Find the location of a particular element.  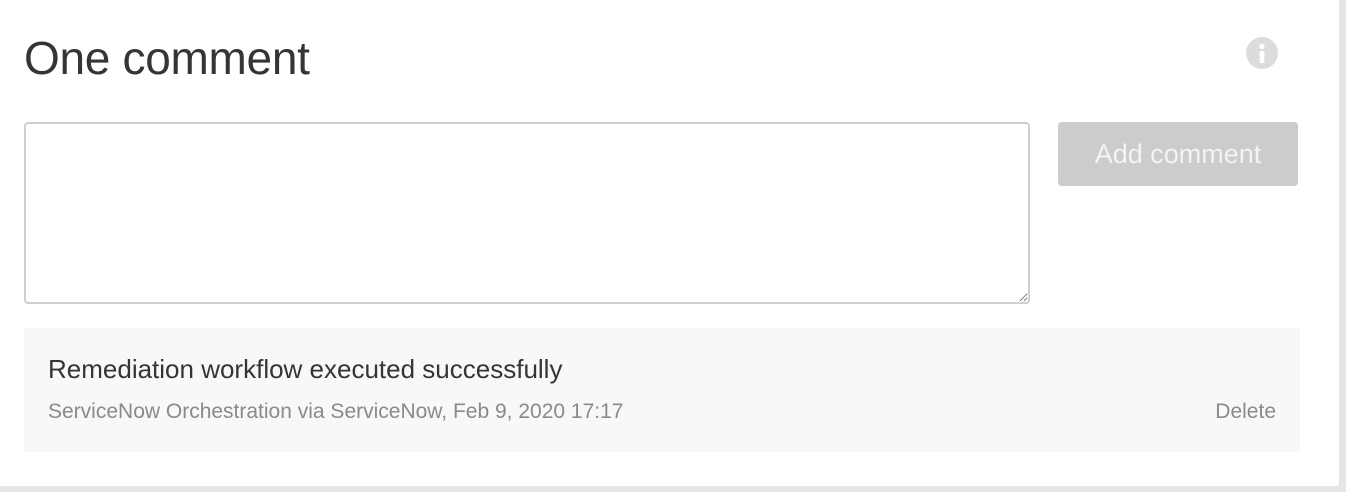

delete-comment-link: Delete is located at coordinates (1245, 412).